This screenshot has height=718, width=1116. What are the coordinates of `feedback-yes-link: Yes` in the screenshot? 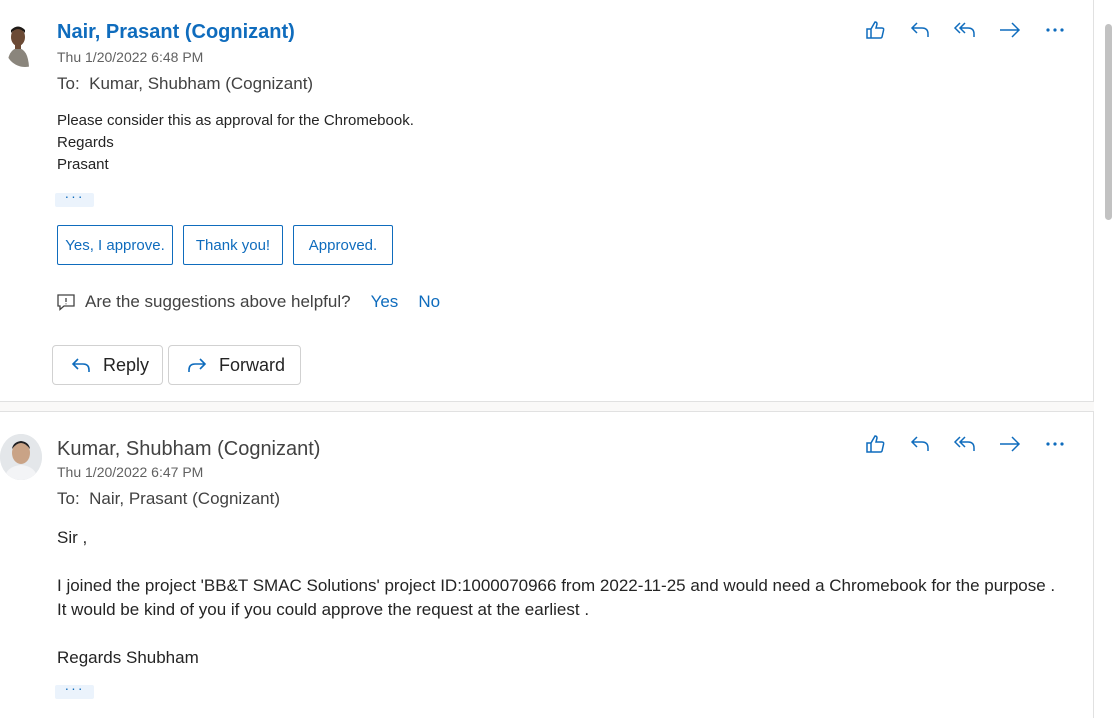 It's located at (385, 302).